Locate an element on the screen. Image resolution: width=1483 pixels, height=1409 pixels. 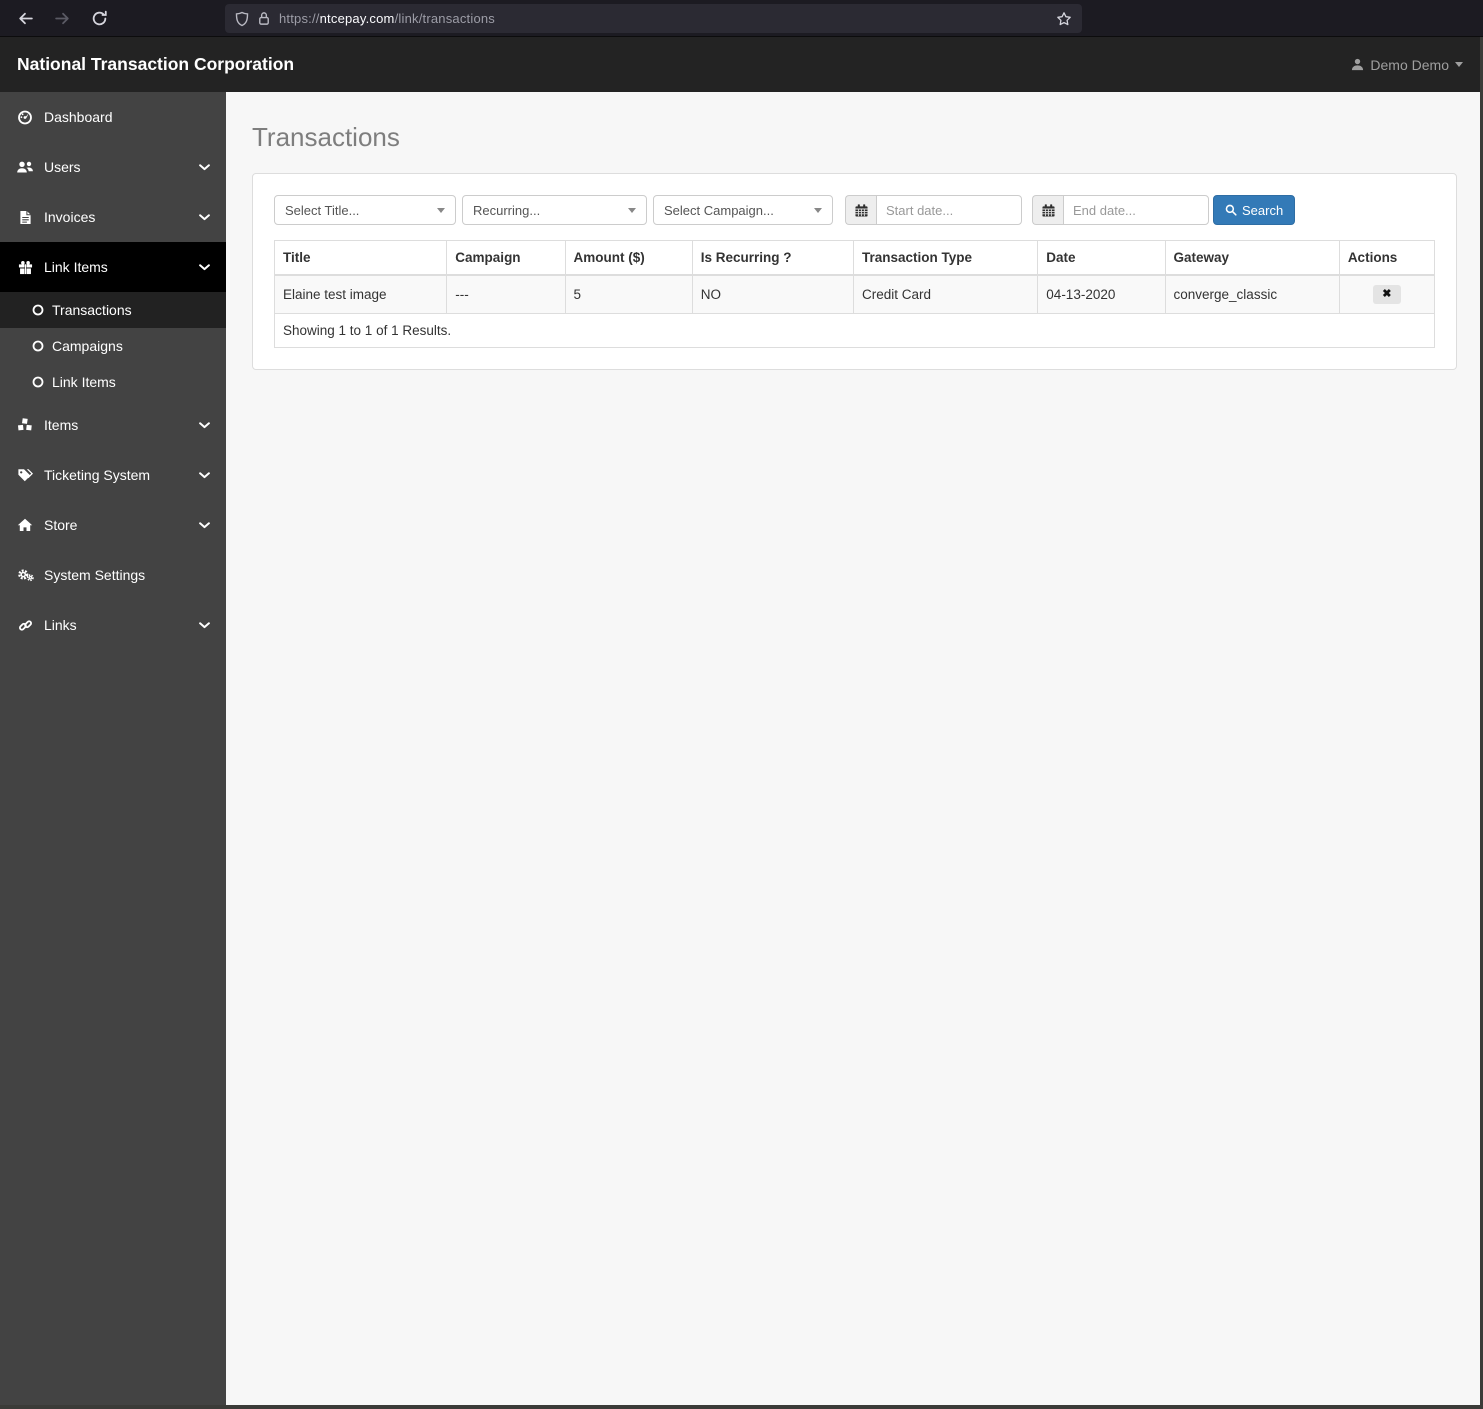
sidebar-subitem-transactions: Transactions is located at coordinates (113, 310).